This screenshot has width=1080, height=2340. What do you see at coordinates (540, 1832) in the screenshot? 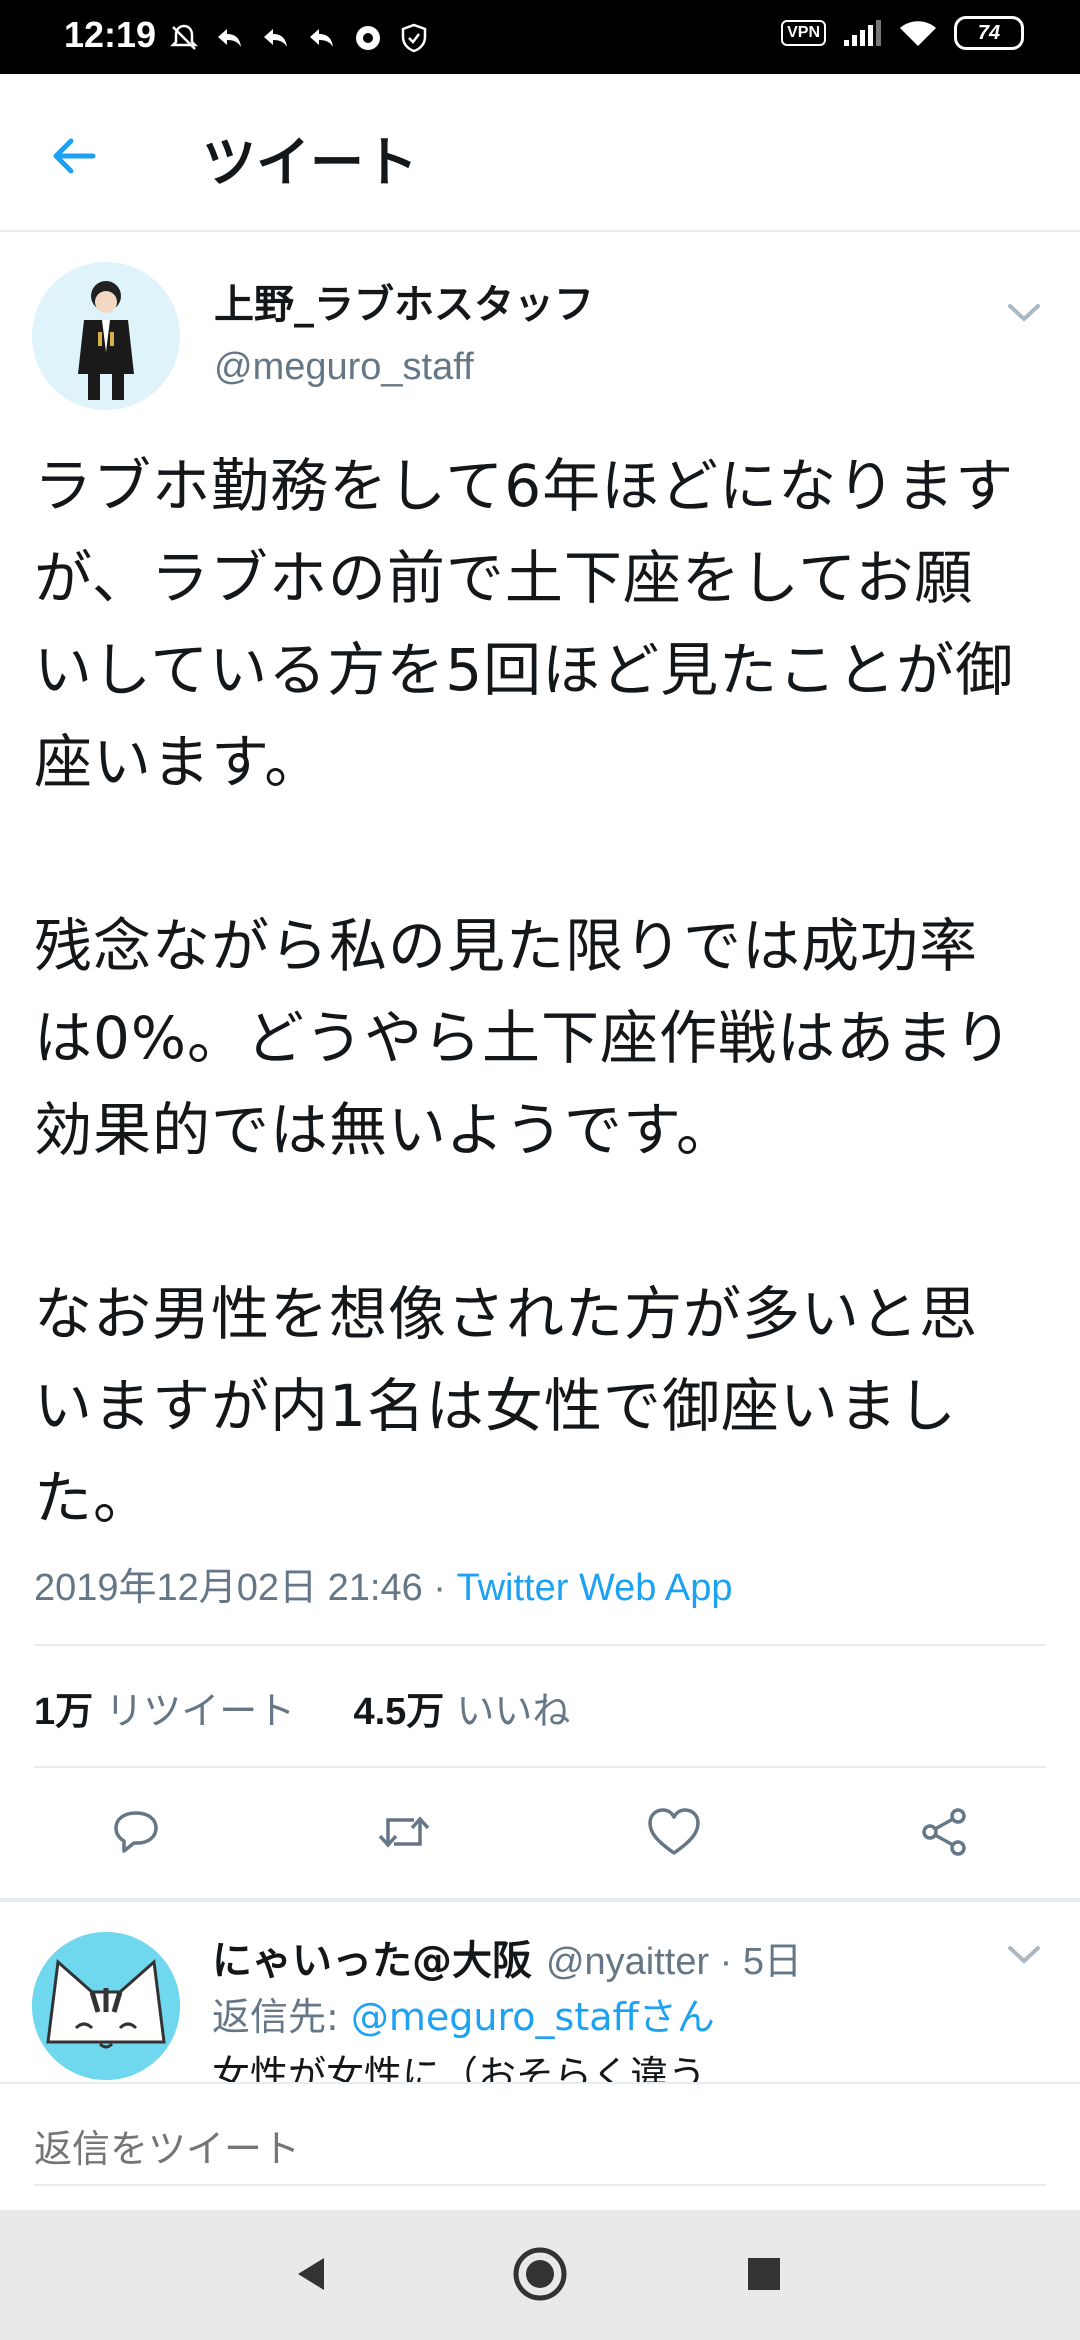
I see `tweet-actions` at bounding box center [540, 1832].